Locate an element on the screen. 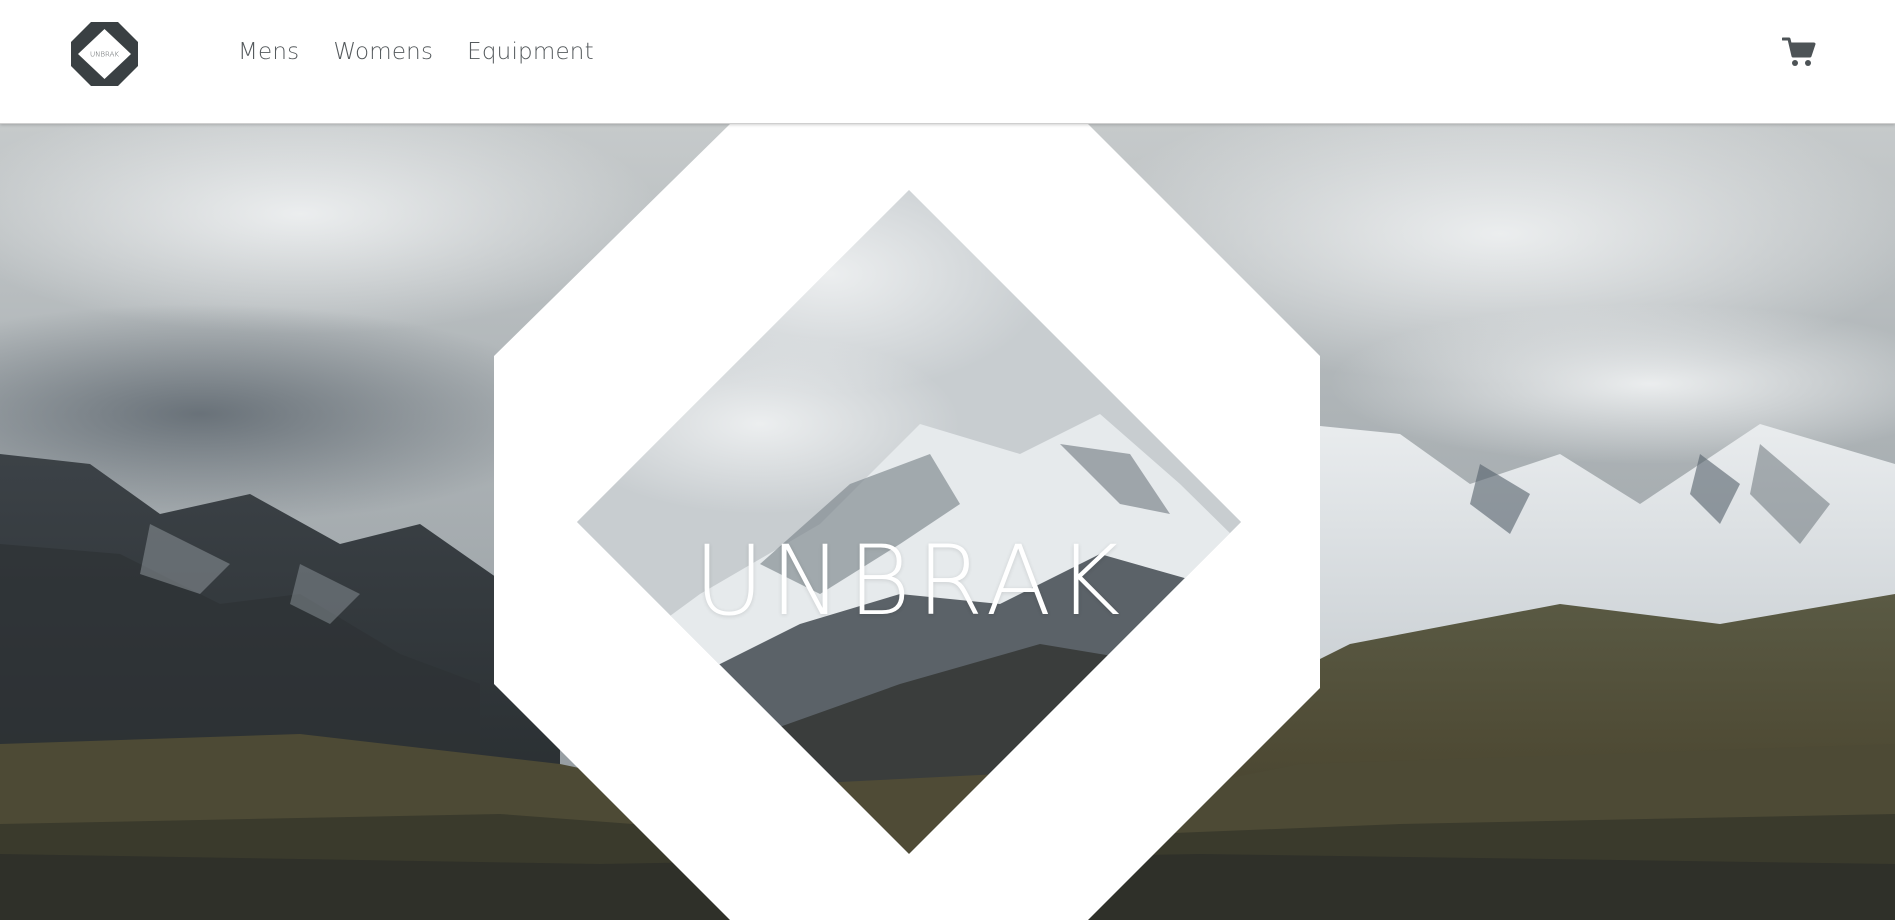 The width and height of the screenshot is (1895, 920). shopping-cart-icon is located at coordinates (1799, 51).